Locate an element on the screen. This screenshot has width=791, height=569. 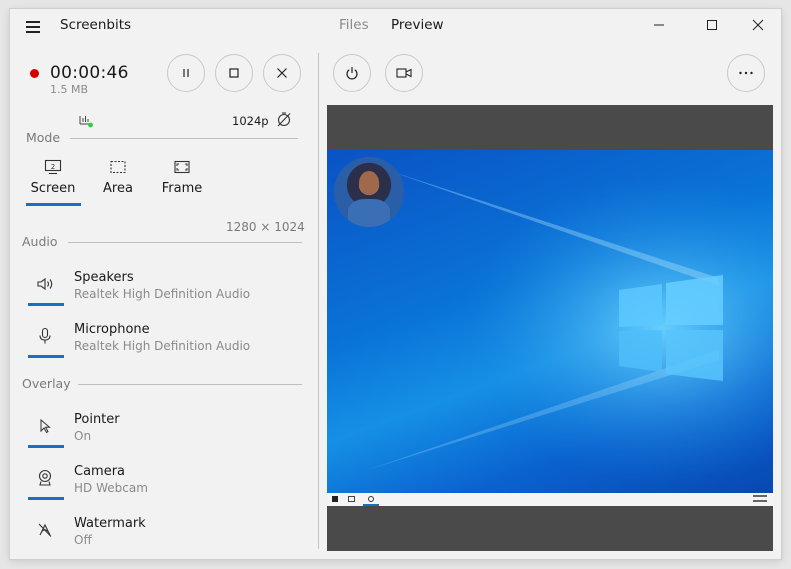
pause-button is located at coordinates (186, 73).